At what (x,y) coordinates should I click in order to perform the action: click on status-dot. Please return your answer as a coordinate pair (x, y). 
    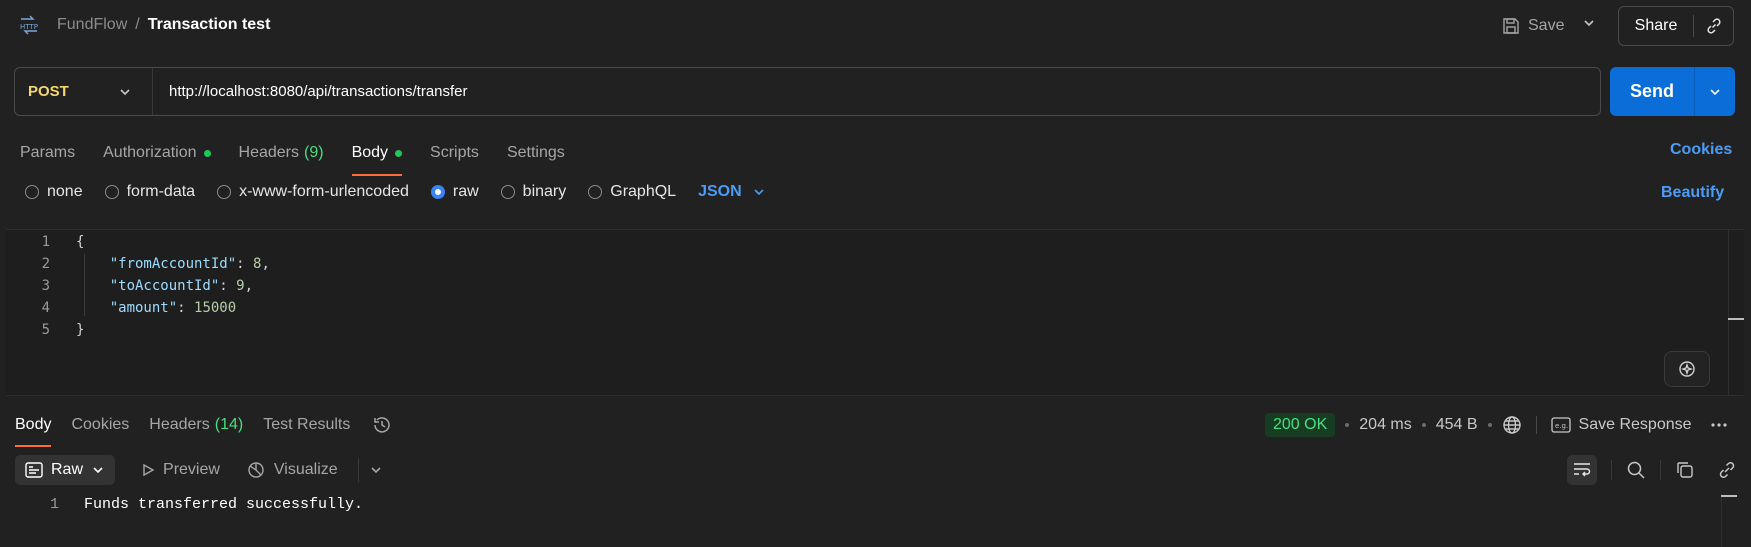
    Looking at the image, I should click on (399, 153).